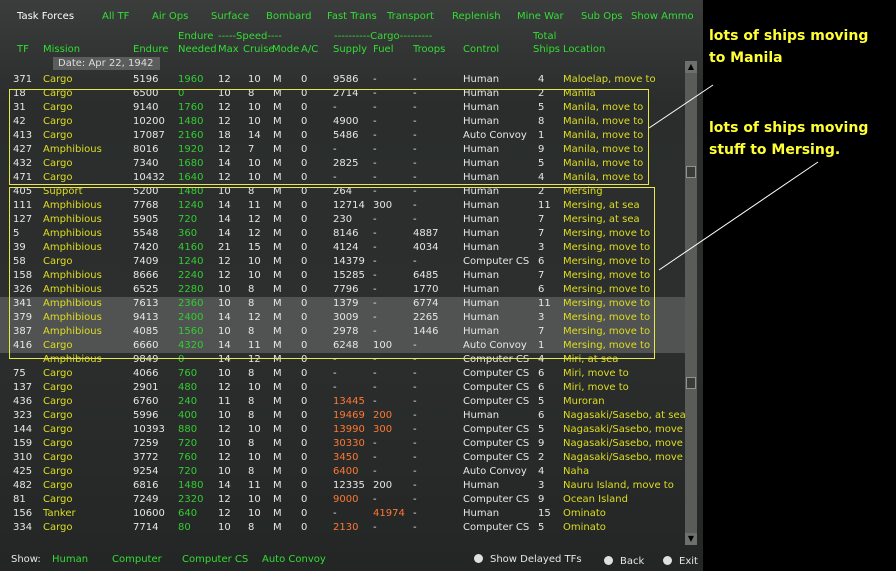 This screenshot has width=896, height=571. Describe the element at coordinates (584, 49) in the screenshot. I see `header-location: Location` at that location.